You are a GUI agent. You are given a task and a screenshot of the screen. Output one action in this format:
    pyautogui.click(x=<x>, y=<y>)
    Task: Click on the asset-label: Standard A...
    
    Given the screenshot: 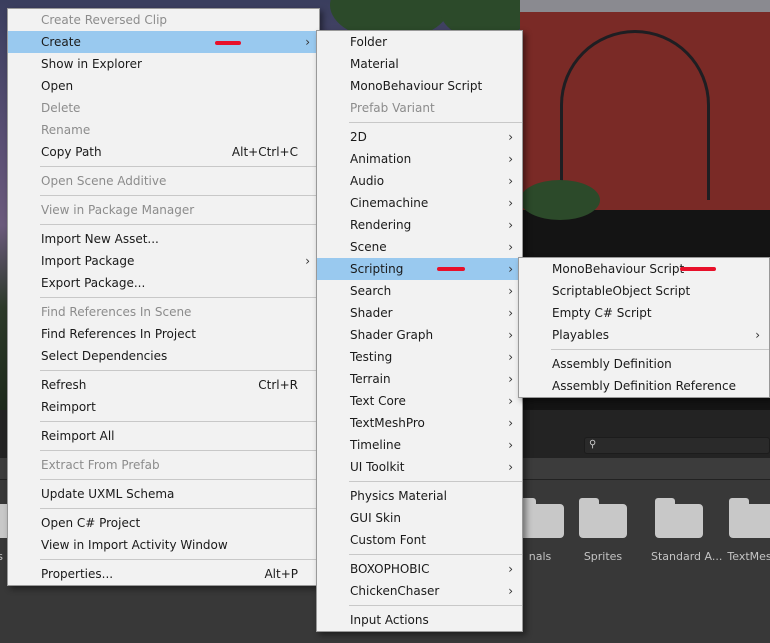 What is the action you would take?
    pyautogui.click(x=687, y=556)
    